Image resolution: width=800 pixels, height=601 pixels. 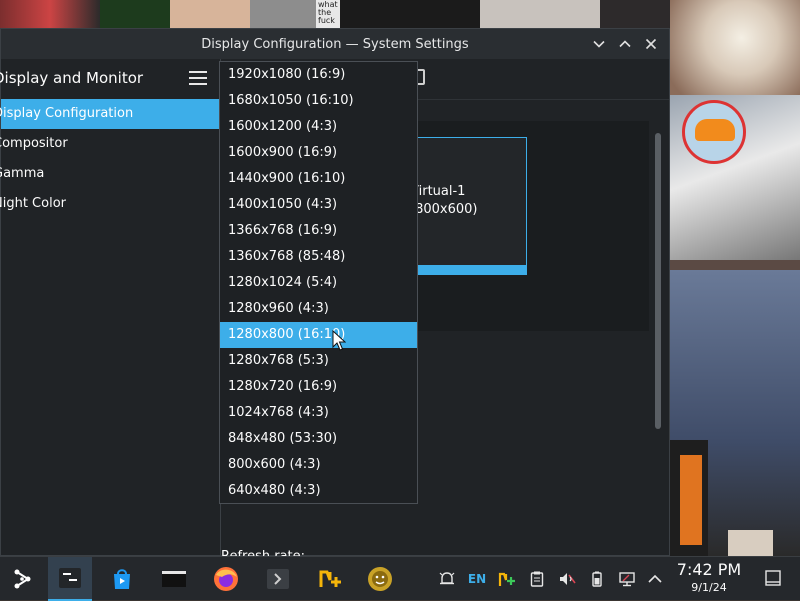 I want to click on resolution-option: 1280x1024 (5:4), so click(x=318, y=283).